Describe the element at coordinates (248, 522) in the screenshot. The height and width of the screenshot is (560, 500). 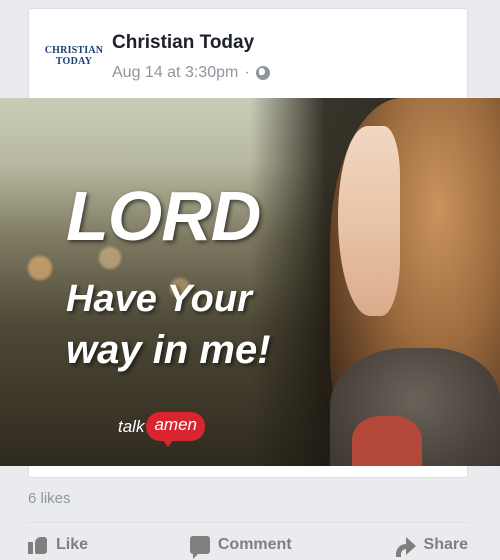
I see `divider` at that location.